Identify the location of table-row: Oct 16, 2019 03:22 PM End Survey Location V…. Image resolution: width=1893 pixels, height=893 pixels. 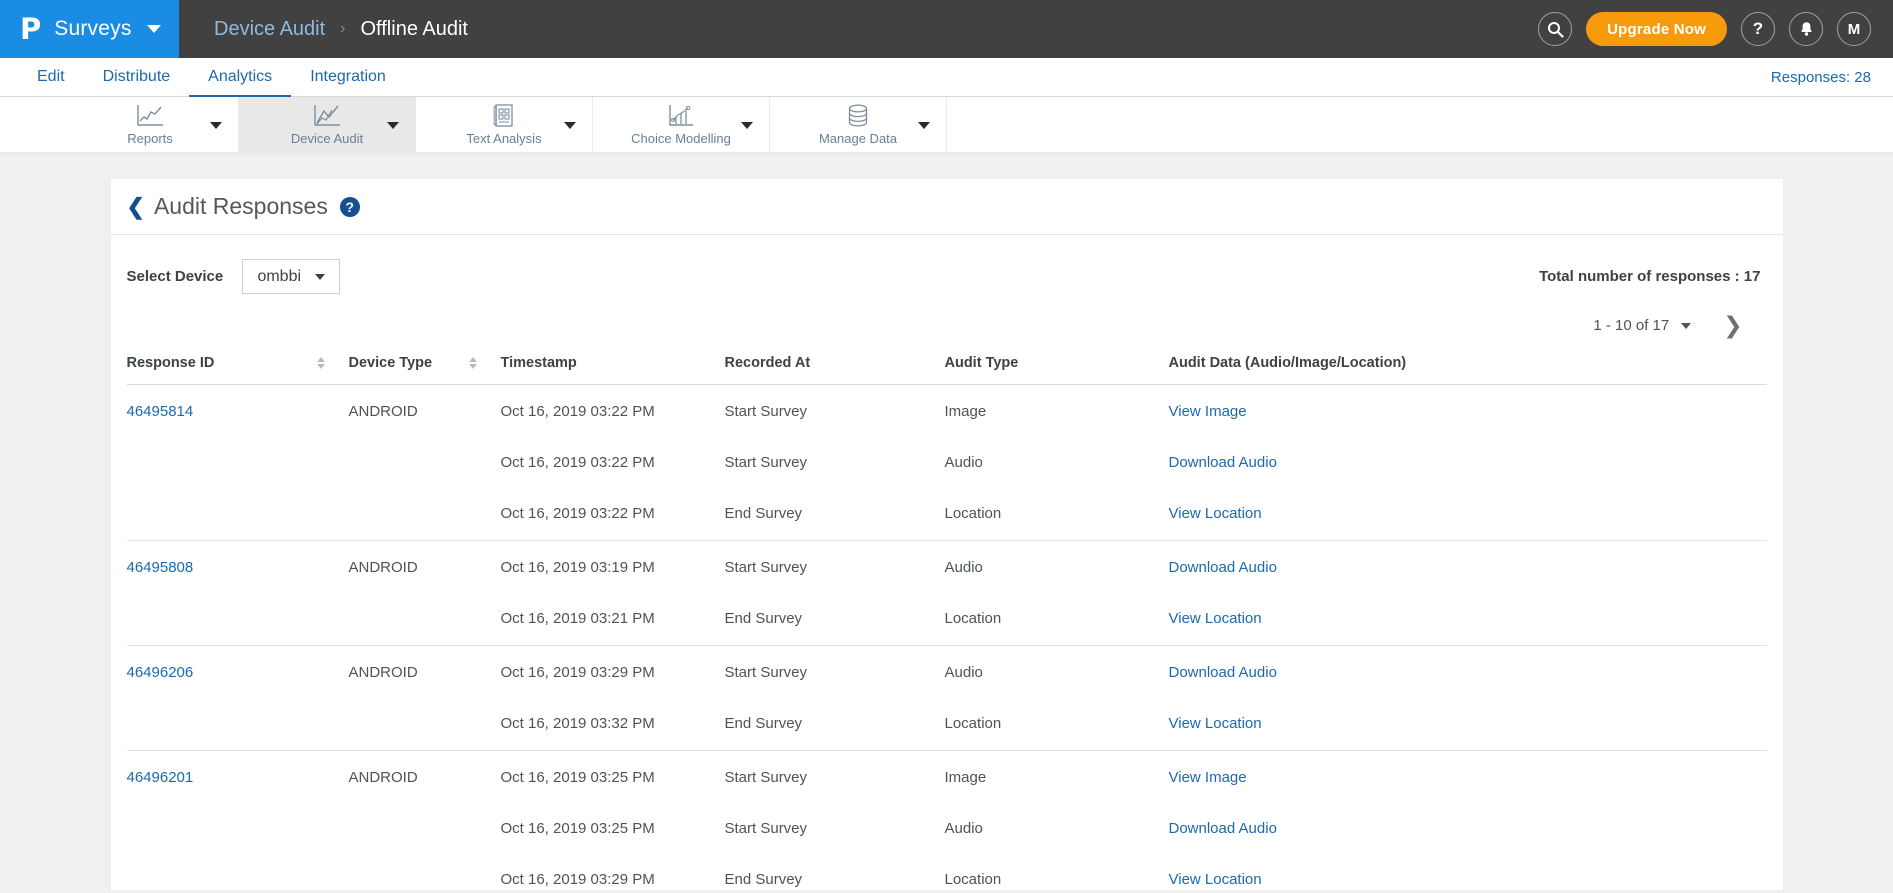
(946, 514).